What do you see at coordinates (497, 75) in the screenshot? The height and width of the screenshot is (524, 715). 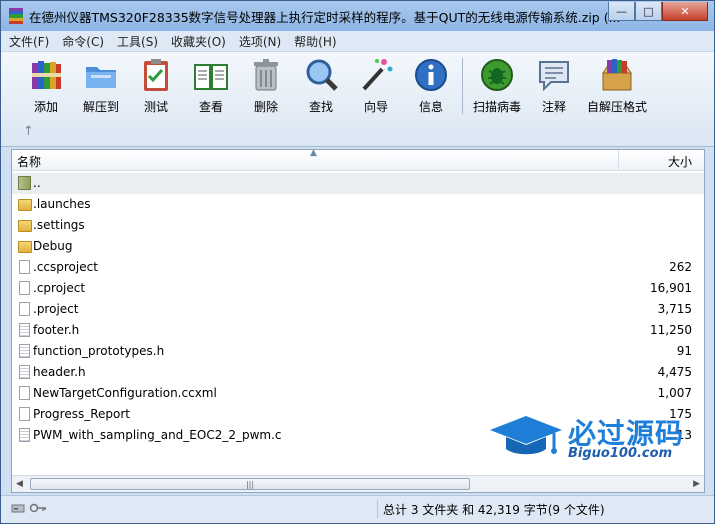 I see `virus-scan-icon` at bounding box center [497, 75].